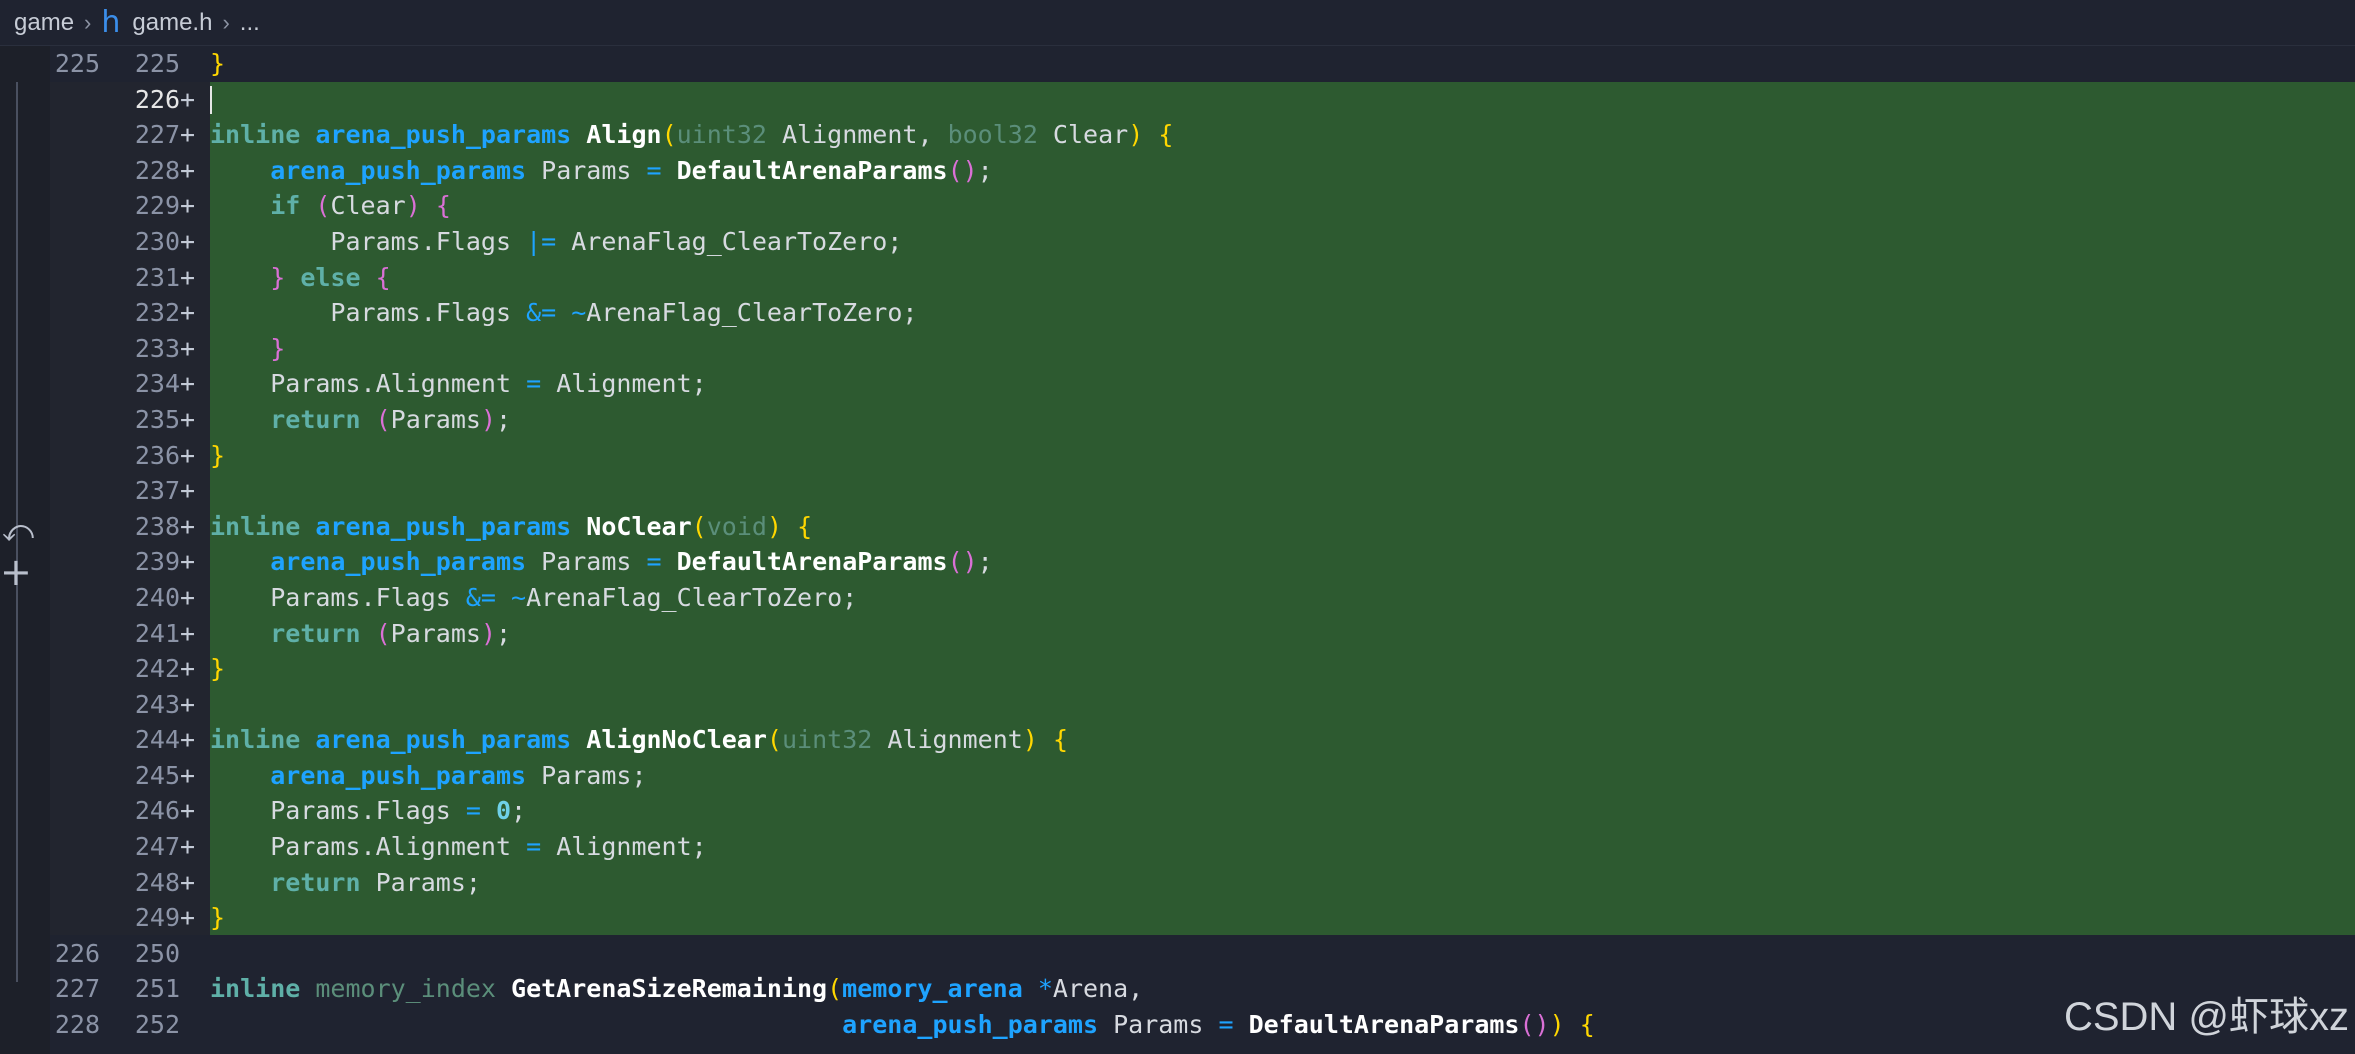 The width and height of the screenshot is (2355, 1054). Describe the element at coordinates (157, 989) in the screenshot. I see `new-line-number: 251` at that location.